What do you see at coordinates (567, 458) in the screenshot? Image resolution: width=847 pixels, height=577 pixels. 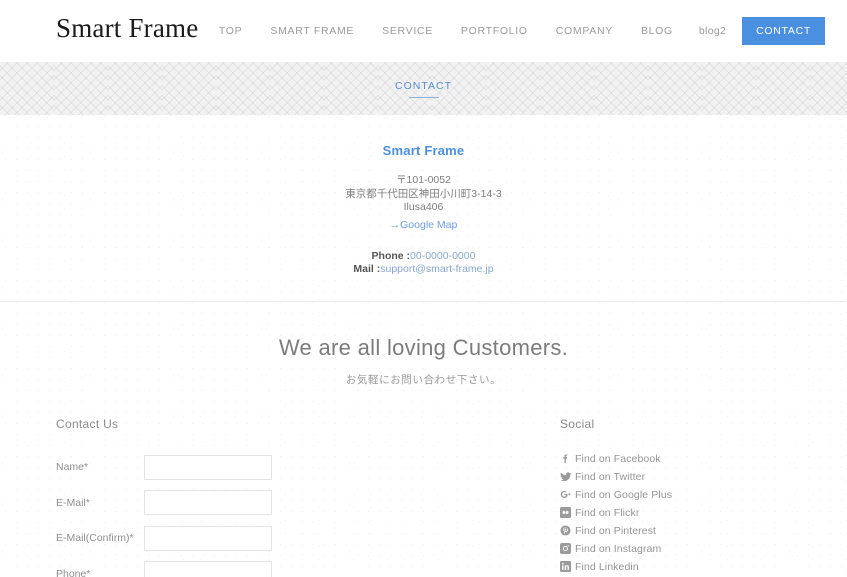 I see `facebook-icon` at bounding box center [567, 458].